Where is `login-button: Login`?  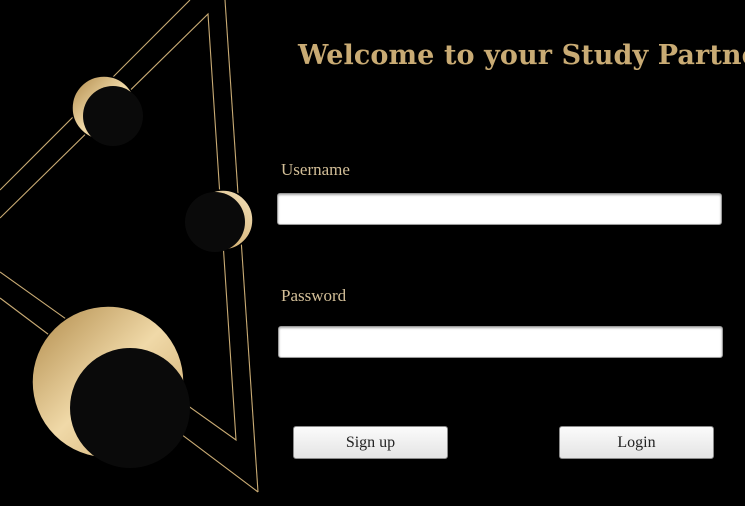 login-button: Login is located at coordinates (636, 442).